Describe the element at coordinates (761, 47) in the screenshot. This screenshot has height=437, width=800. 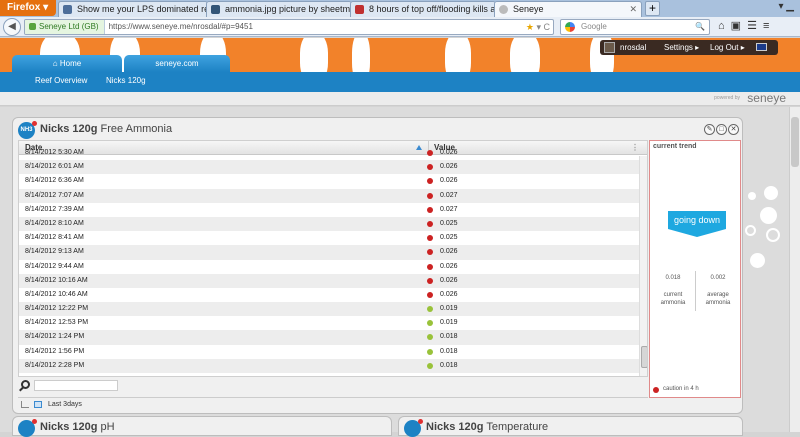
I see `language-flag-icon` at that location.